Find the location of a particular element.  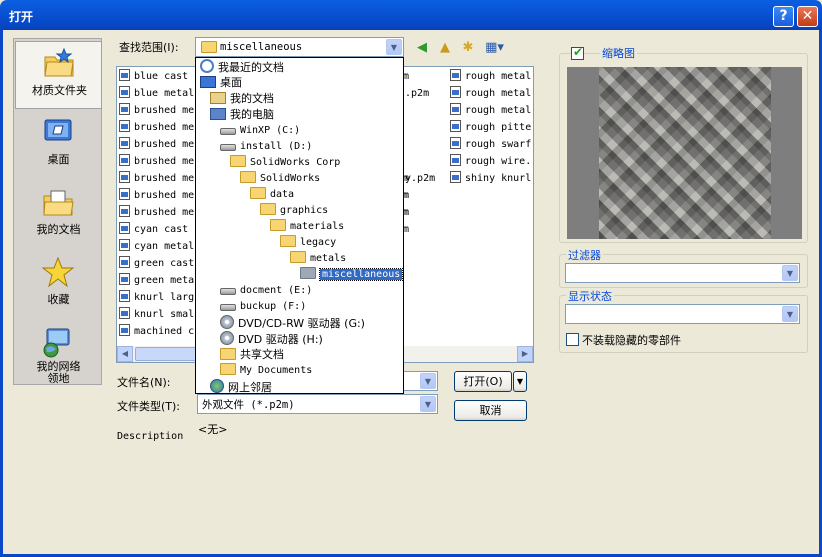

file-list-item: shiny knurl is located at coordinates (491, 179).